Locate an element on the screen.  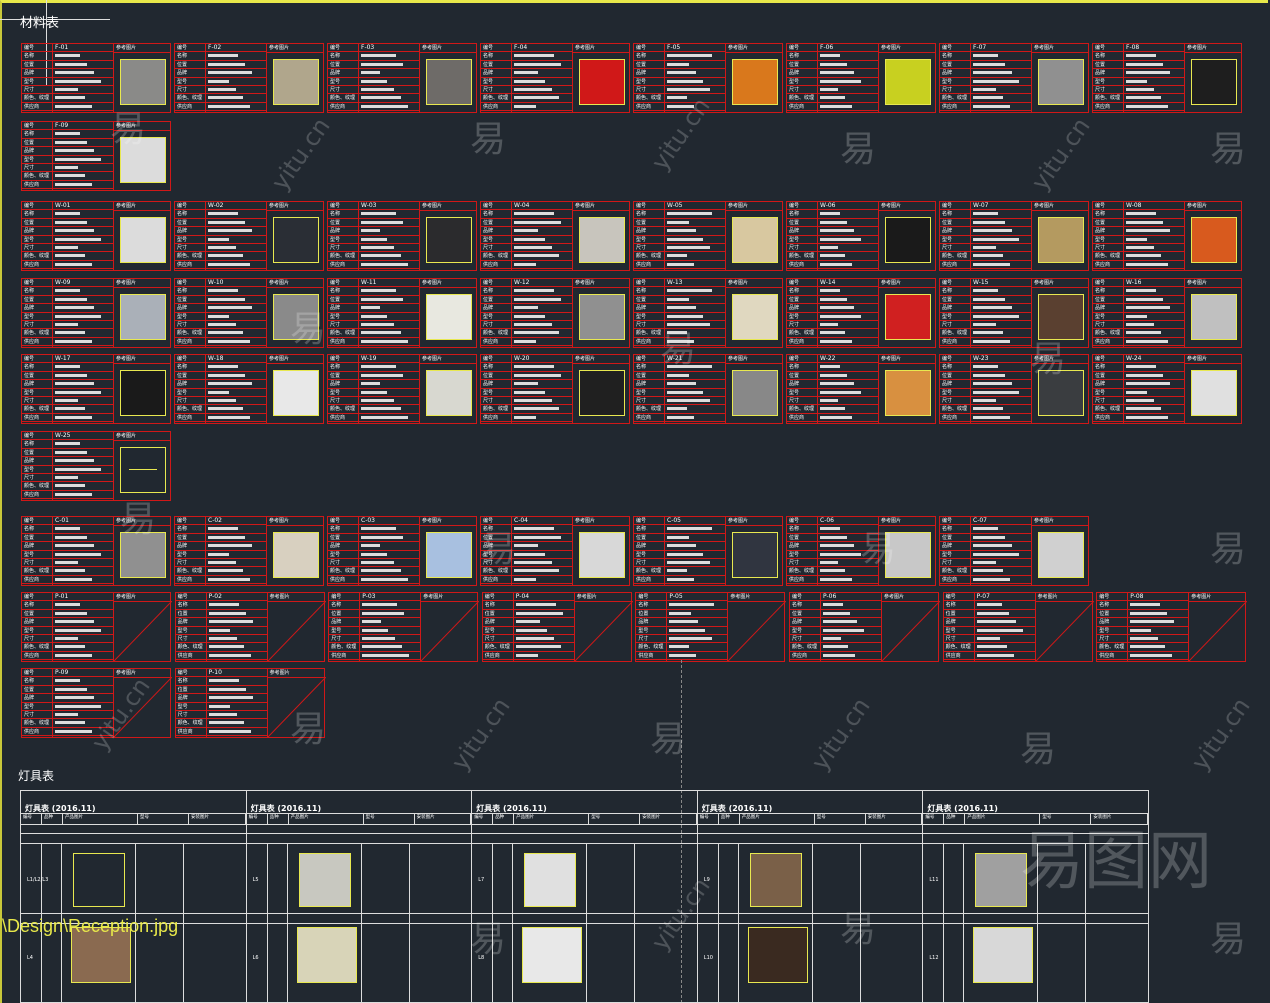
material-card: 编号 名称 位置 品牌 型号 尺寸 颜色、纹理 供应商 W-04 参考图片 is located at coordinates (555, 236).